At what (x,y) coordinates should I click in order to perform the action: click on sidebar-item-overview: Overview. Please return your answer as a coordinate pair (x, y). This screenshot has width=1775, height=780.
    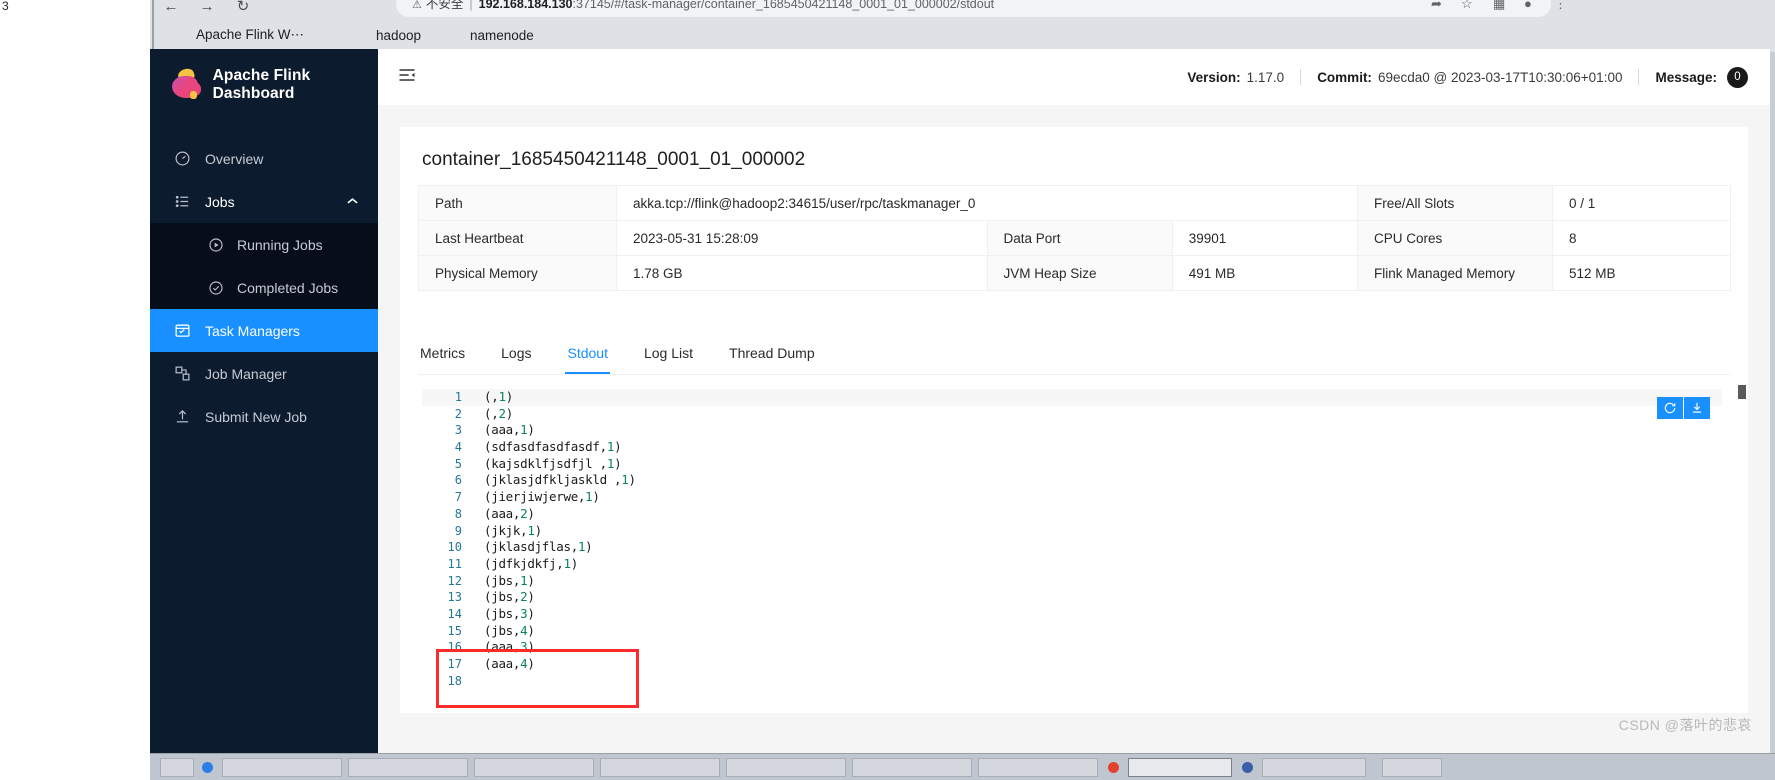
    Looking at the image, I should click on (264, 158).